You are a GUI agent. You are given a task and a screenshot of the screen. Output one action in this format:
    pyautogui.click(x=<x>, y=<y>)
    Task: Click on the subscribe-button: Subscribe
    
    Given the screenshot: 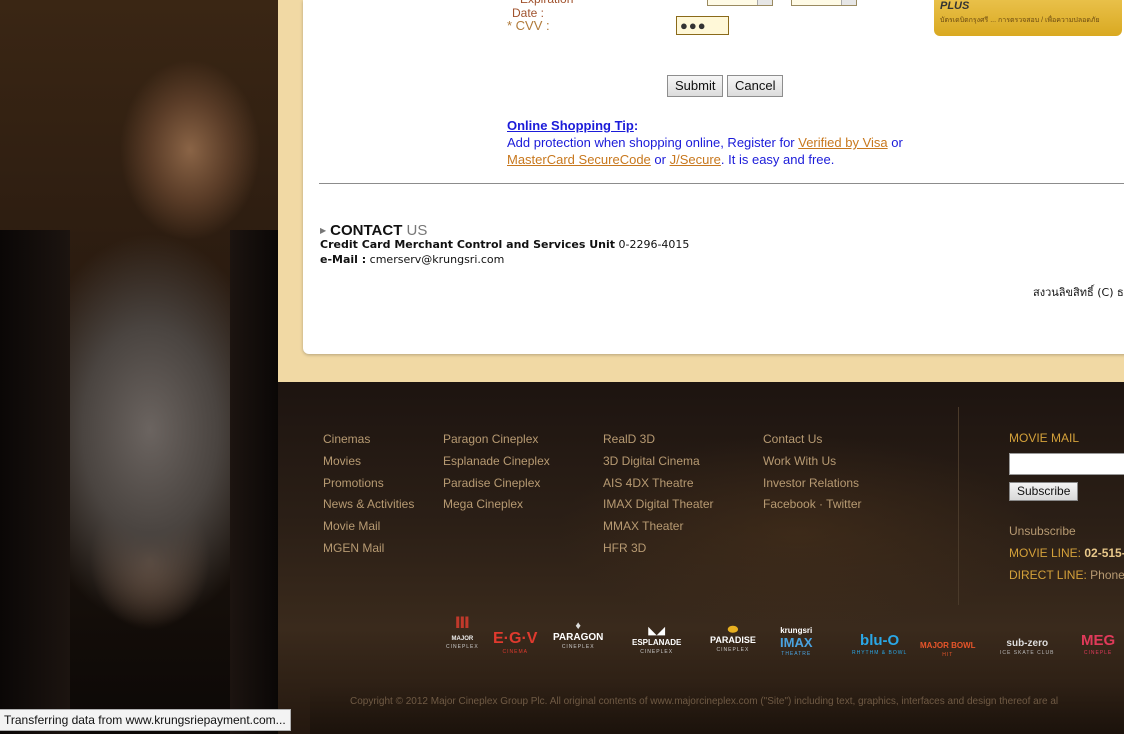 What is the action you would take?
    pyautogui.click(x=1044, y=491)
    